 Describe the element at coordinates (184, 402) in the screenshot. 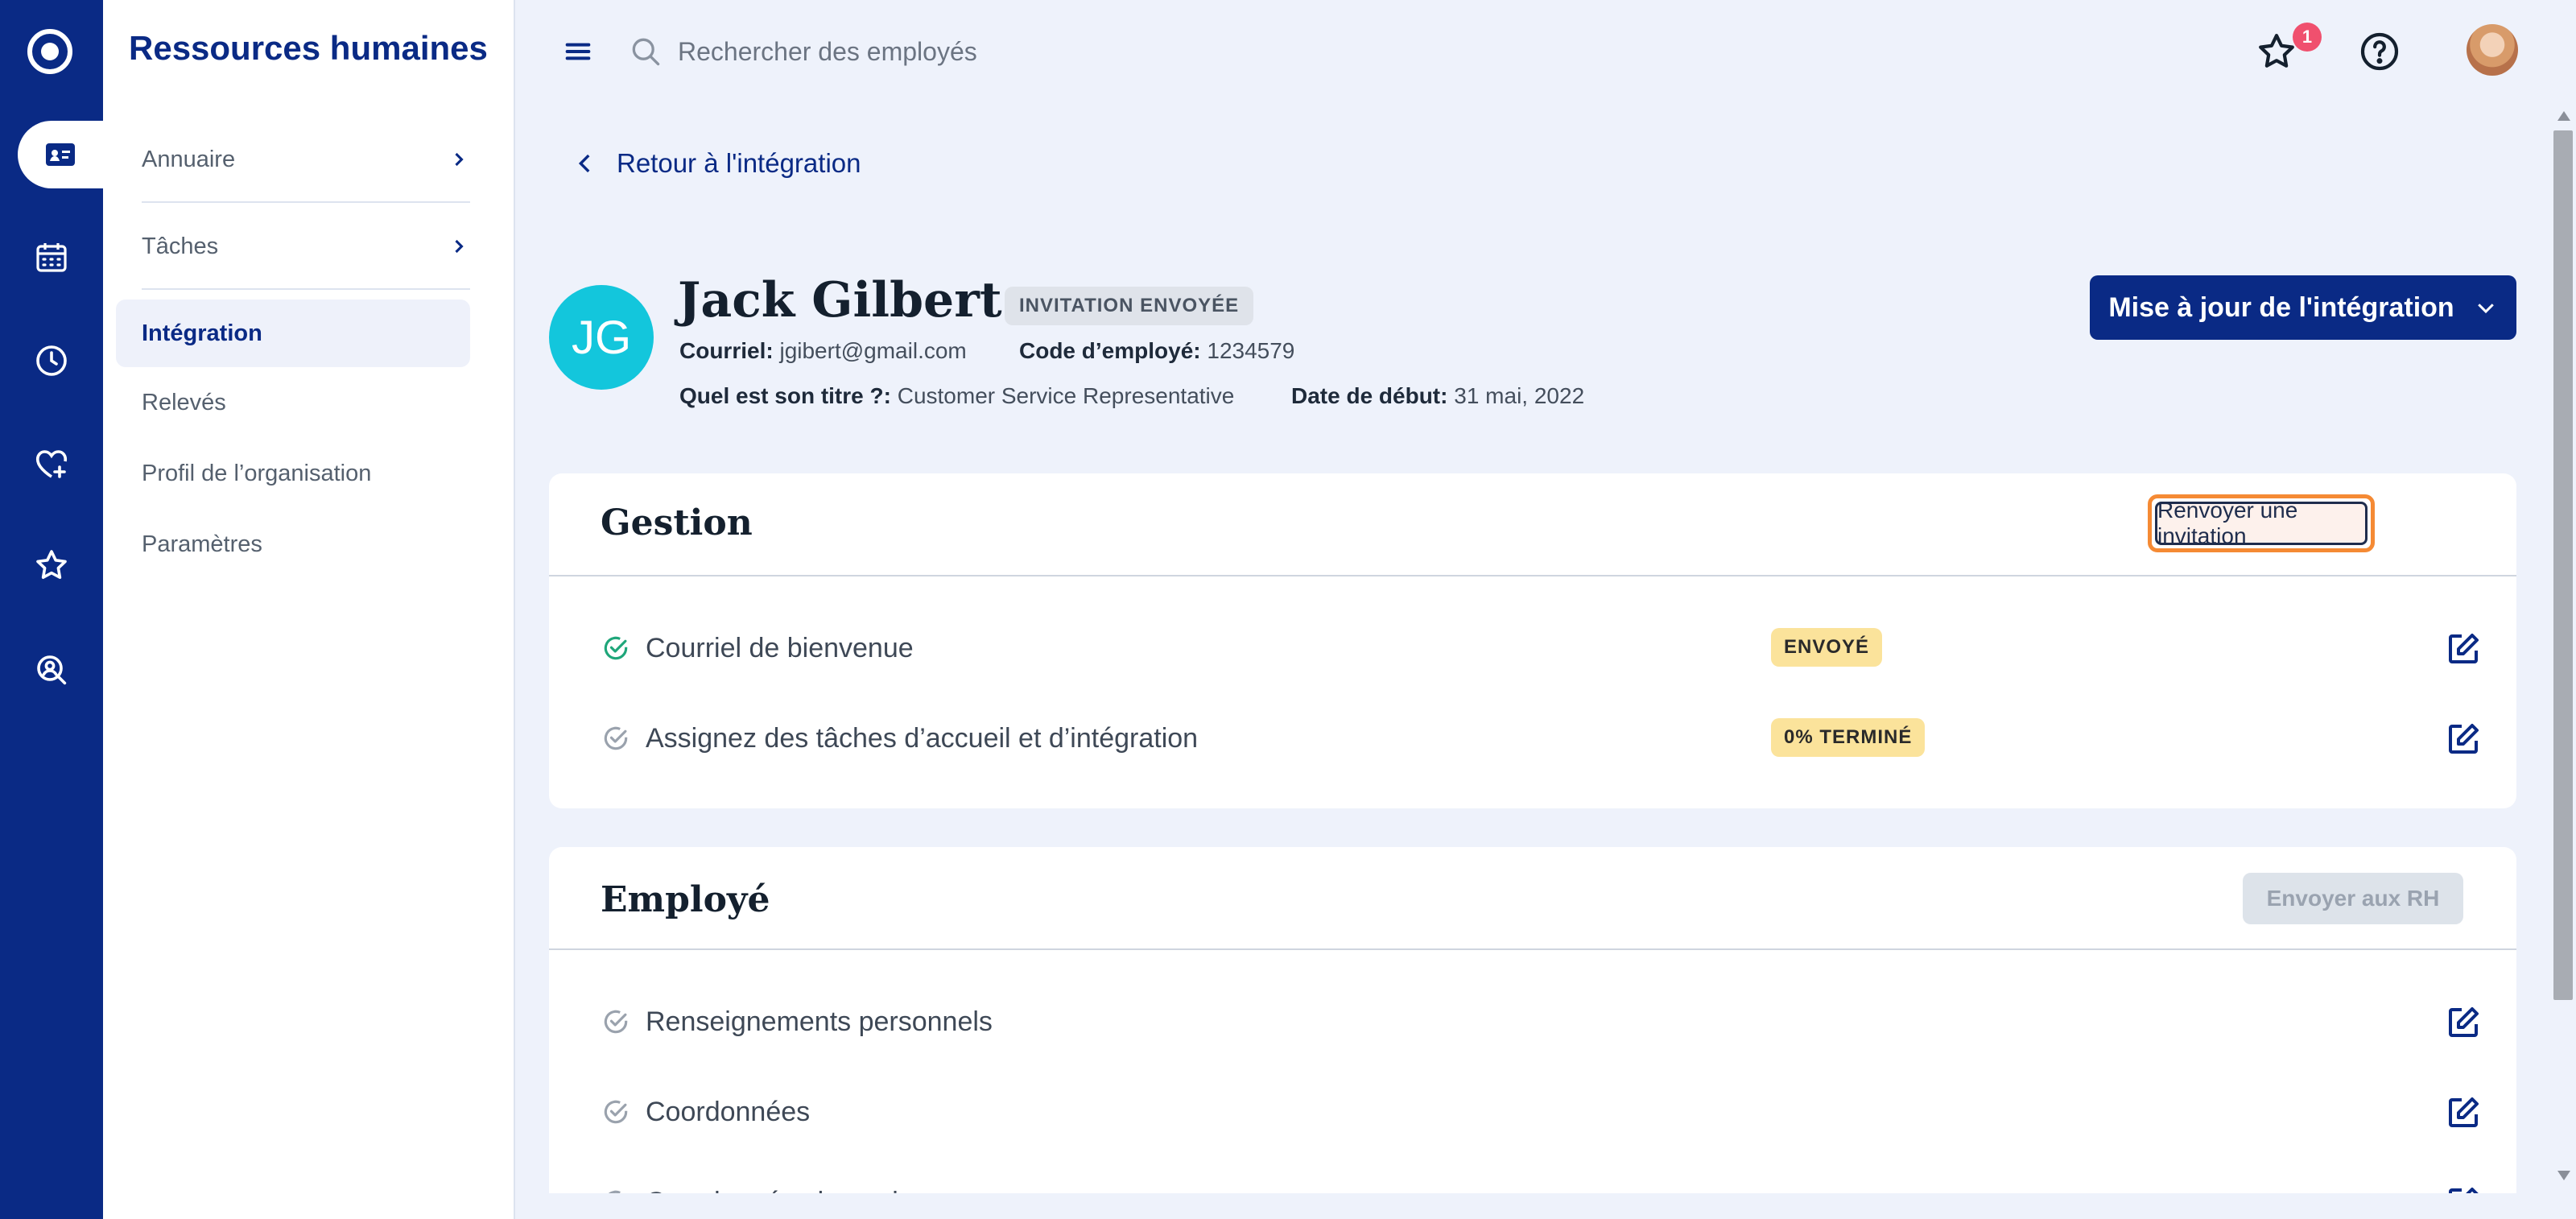

I see `sidebar-item-label: Relevés` at that location.